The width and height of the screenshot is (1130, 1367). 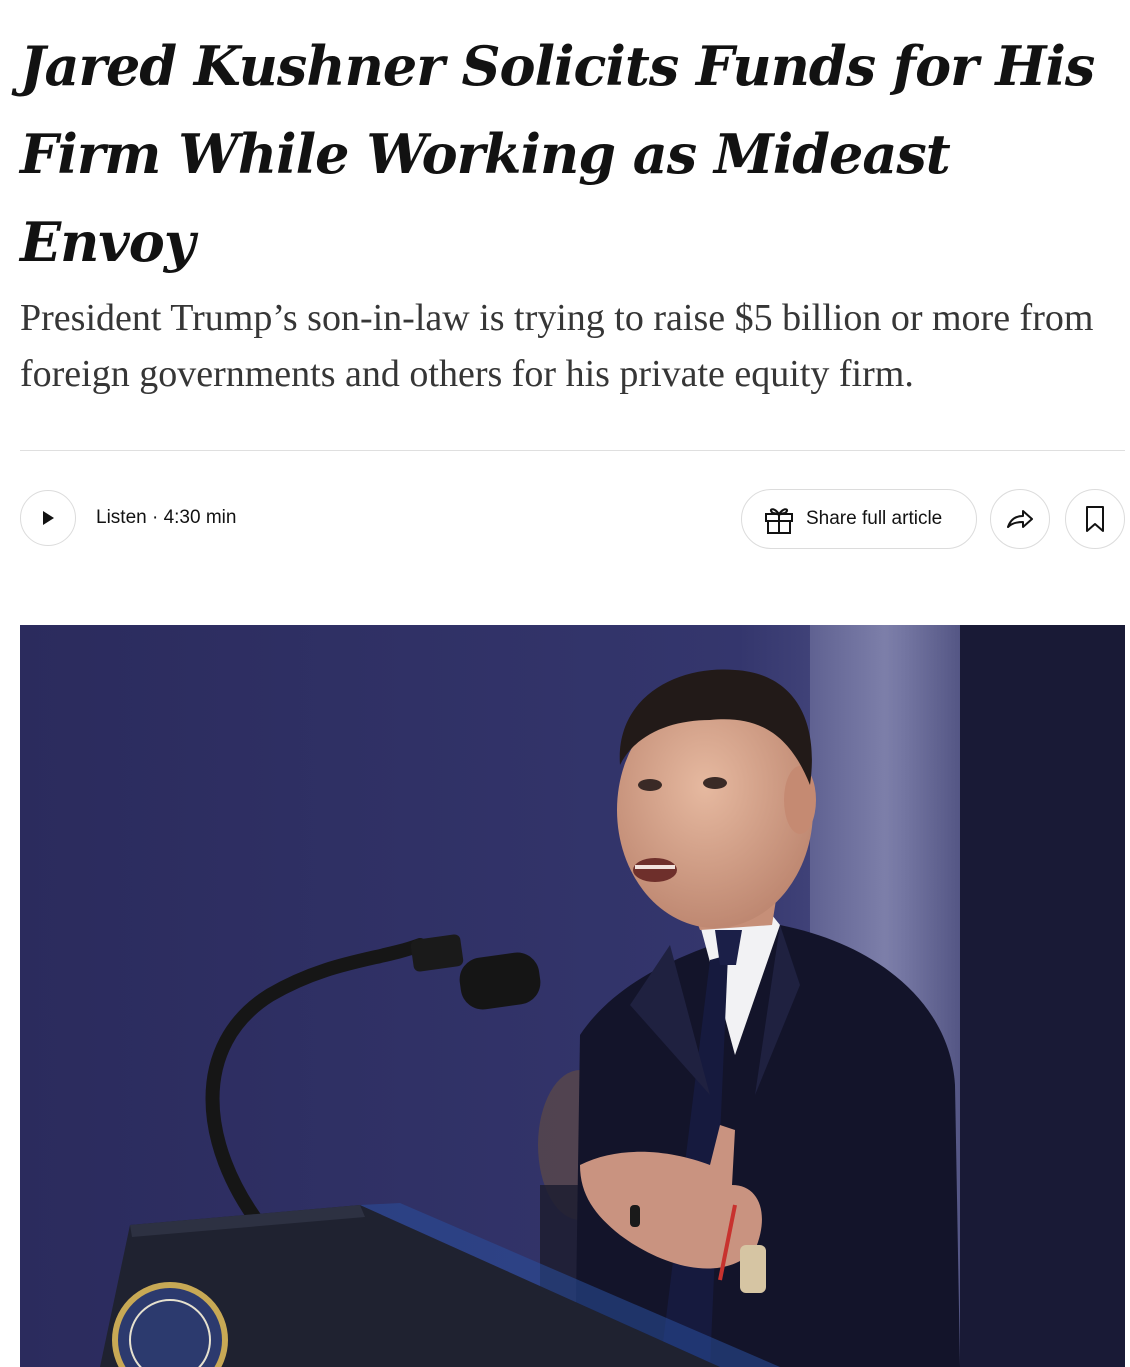 I want to click on listen-label: Listen · 4:30 min, so click(x=166, y=517).